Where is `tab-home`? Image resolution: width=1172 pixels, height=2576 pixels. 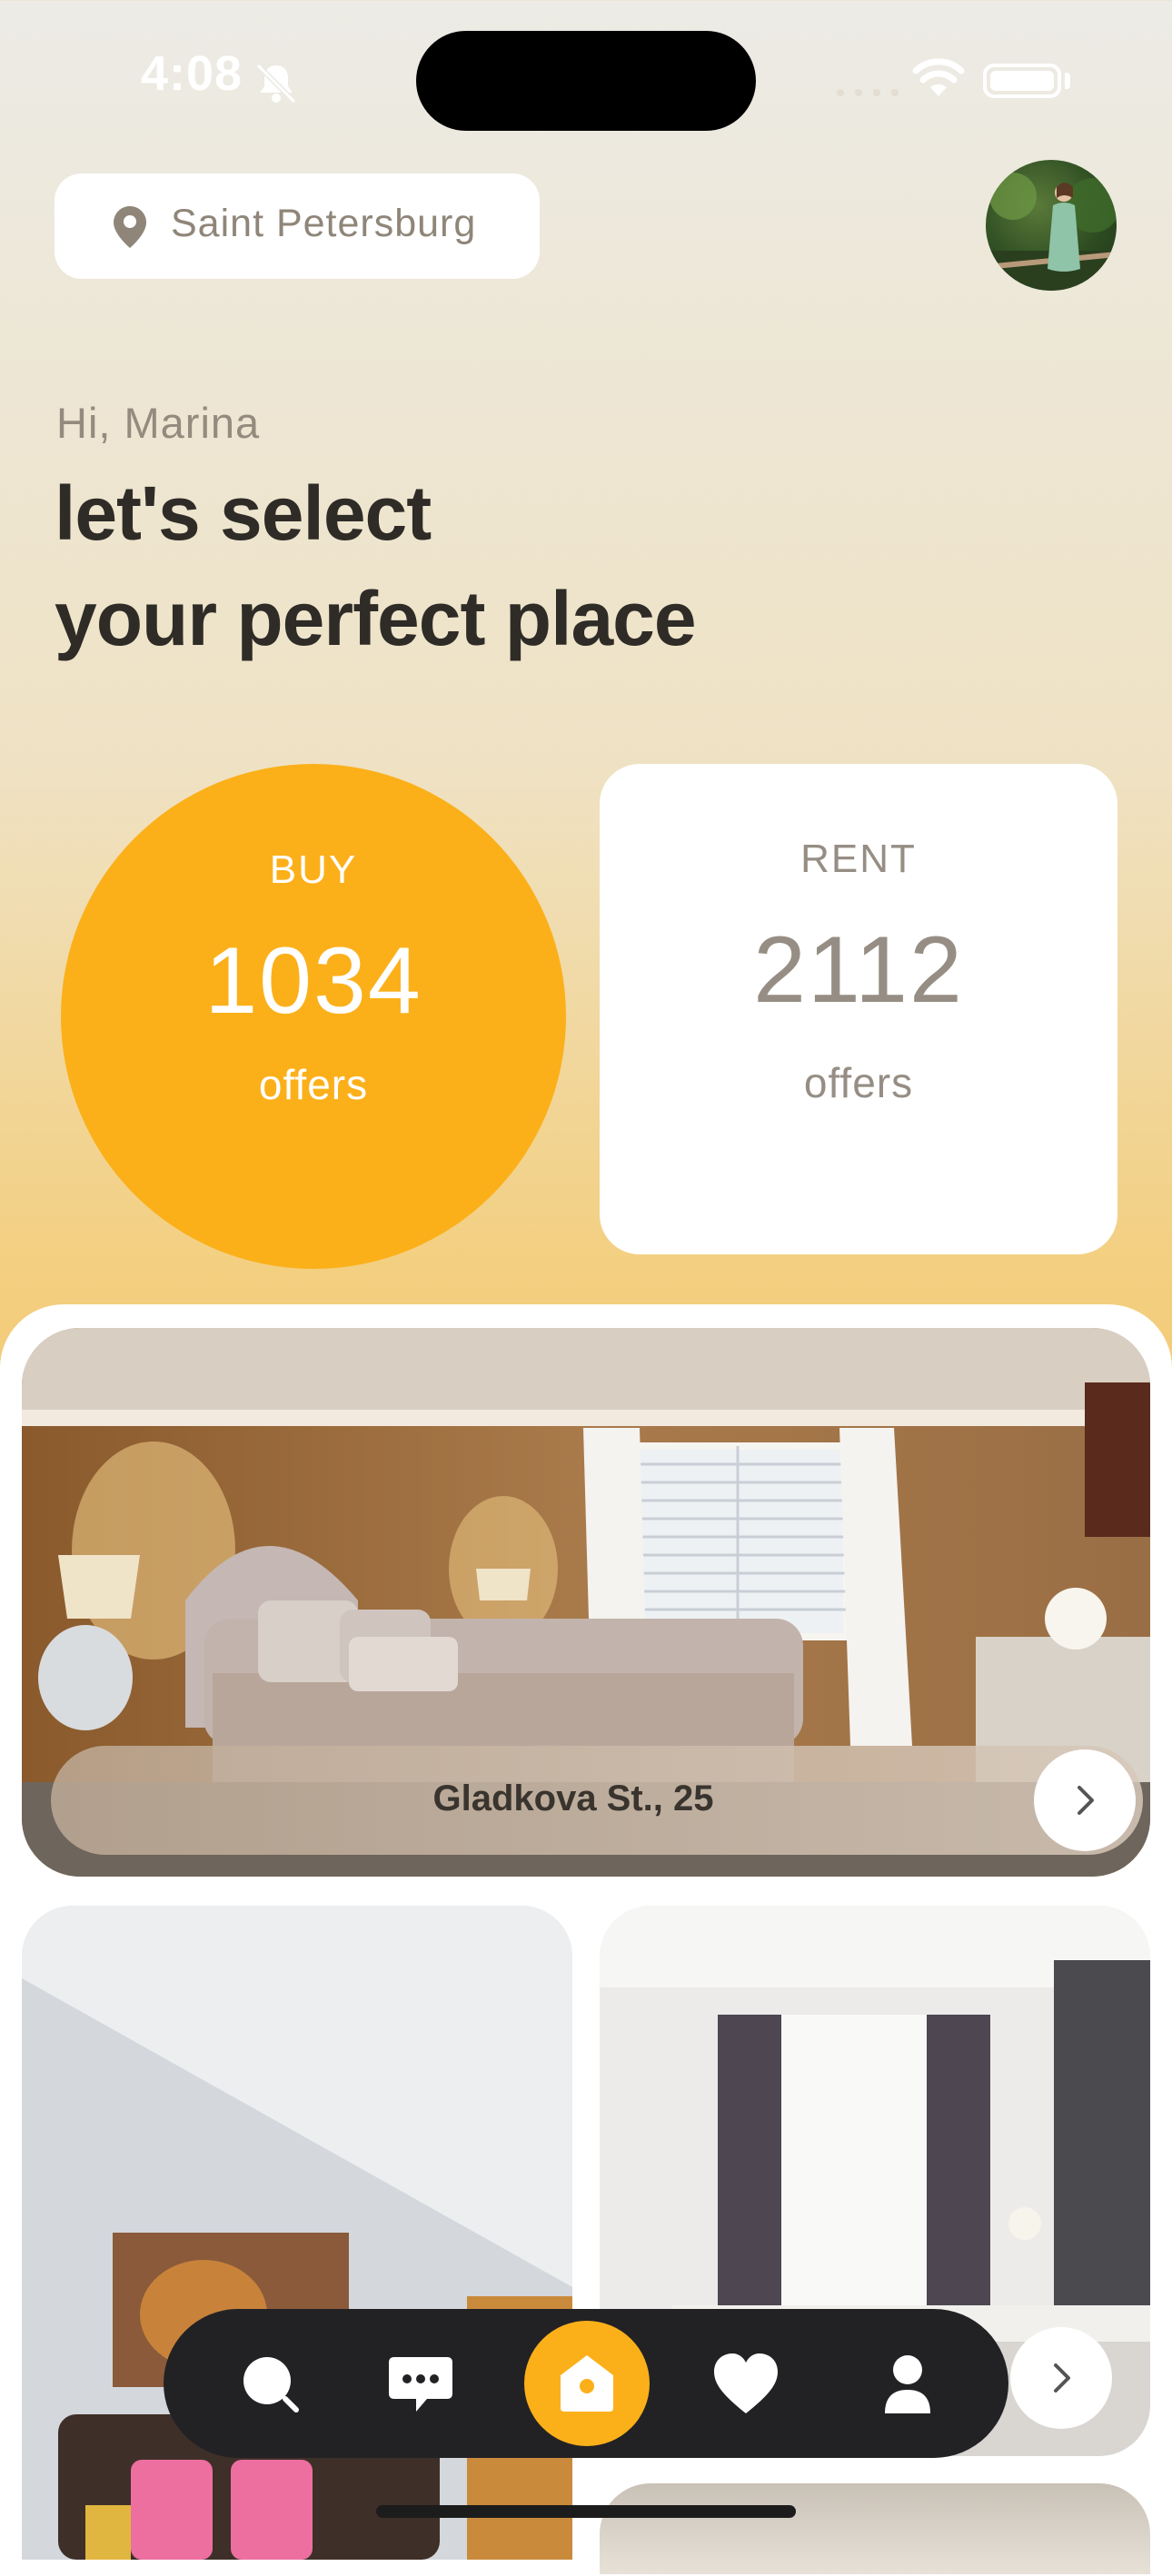 tab-home is located at coordinates (587, 2383).